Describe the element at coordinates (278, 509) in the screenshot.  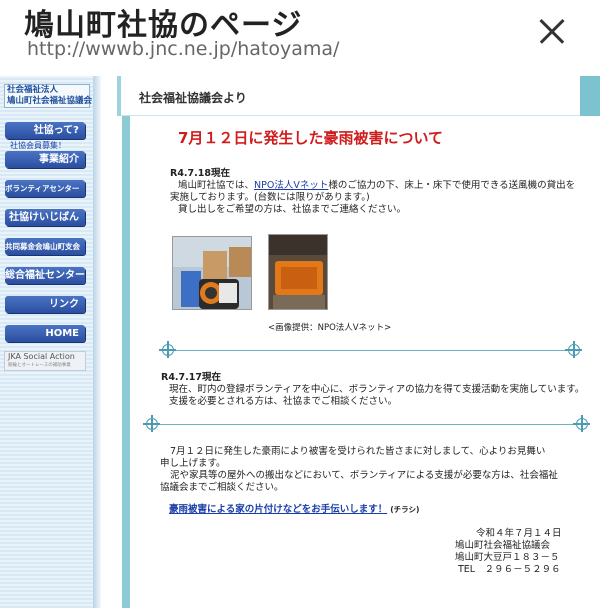
I see `flyer-link: 豪雨被害による家の片付けなどをお手伝いします！` at that location.